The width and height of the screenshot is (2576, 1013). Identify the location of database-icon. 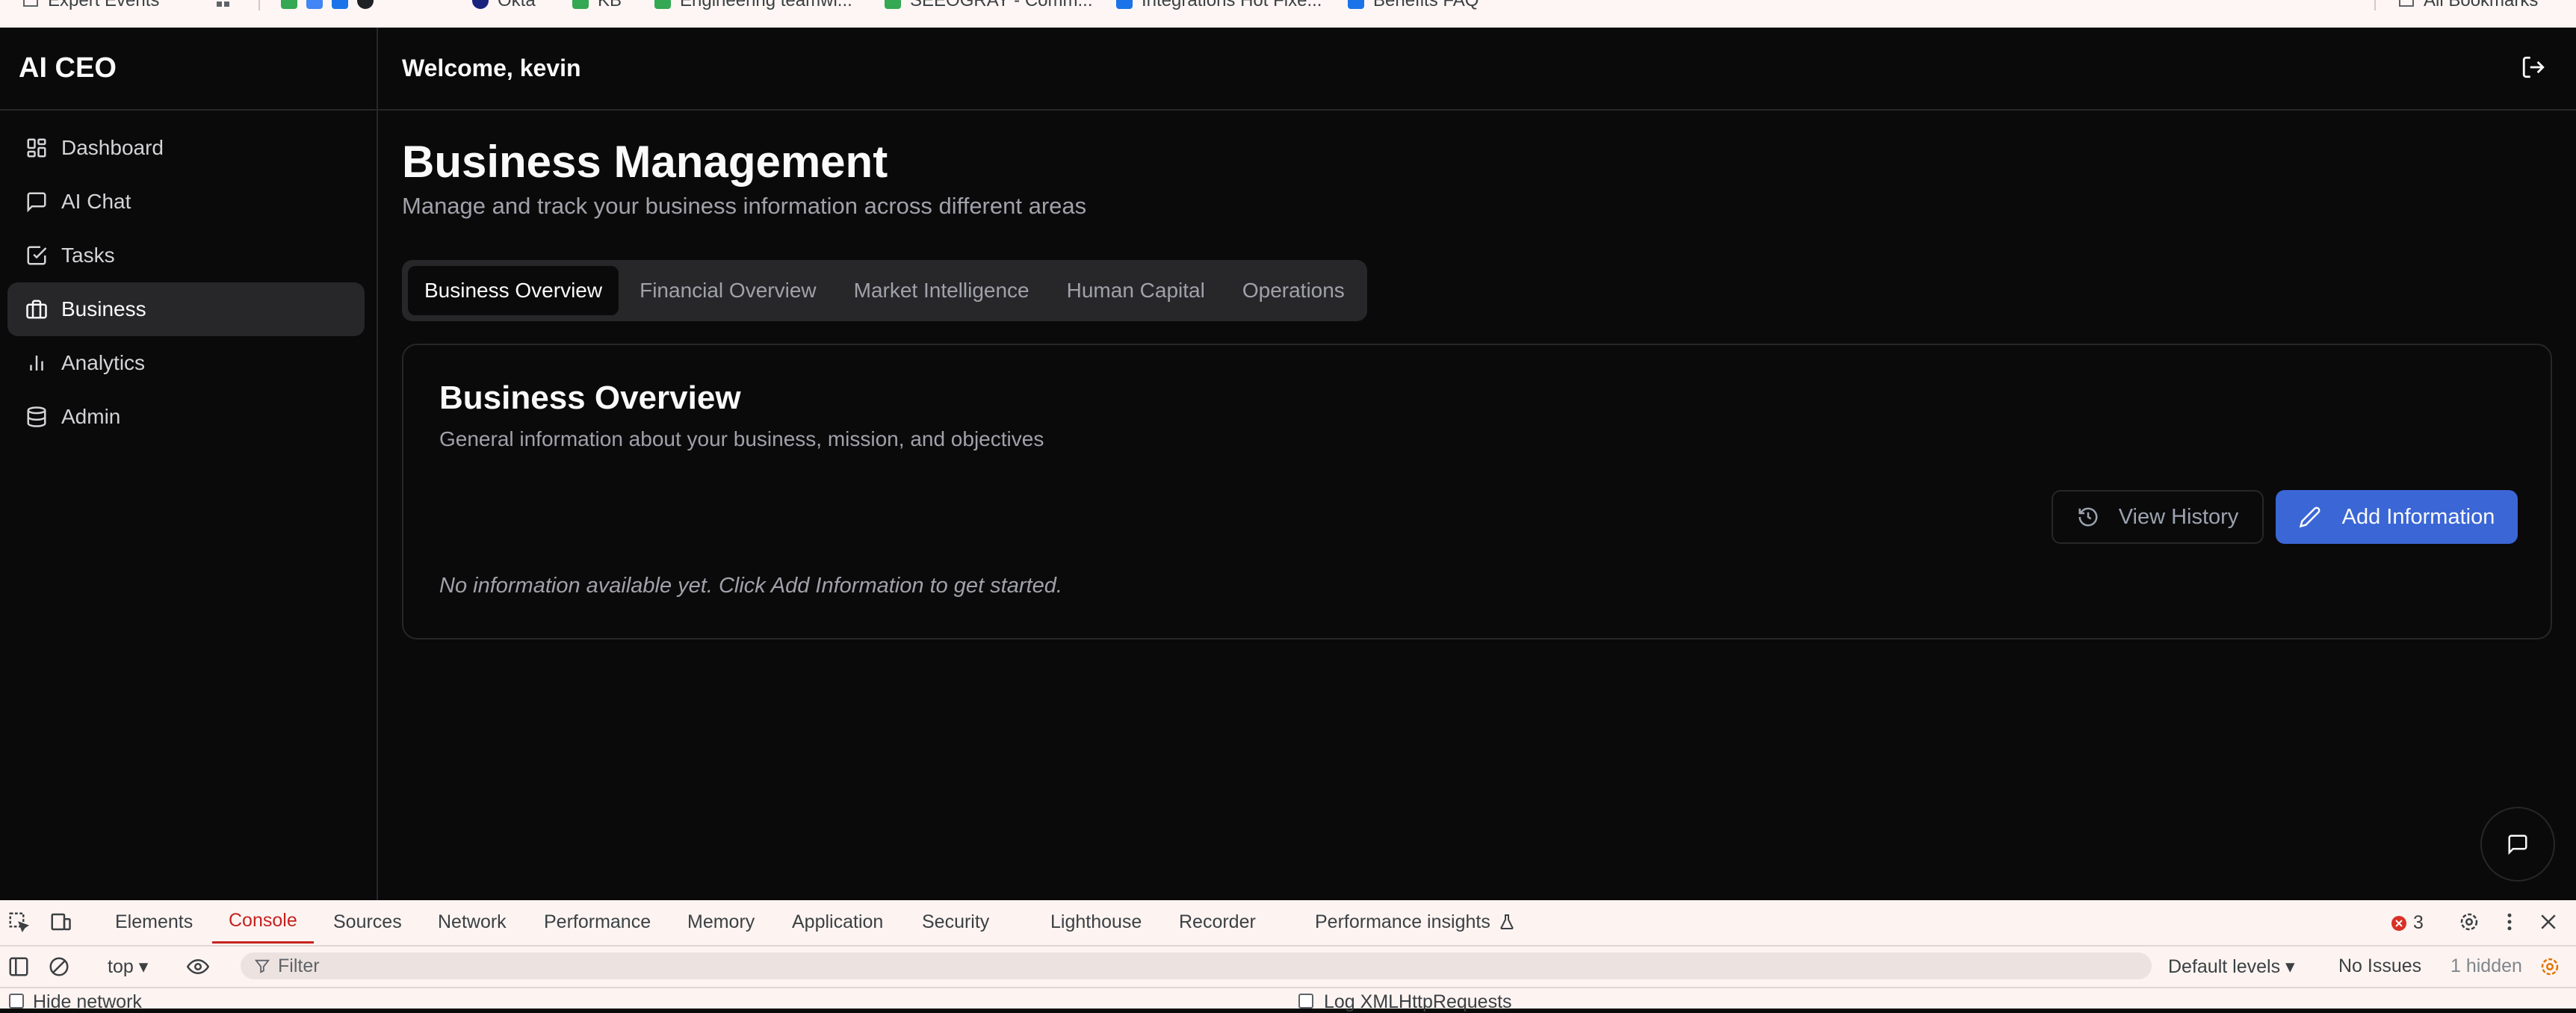
(36, 416).